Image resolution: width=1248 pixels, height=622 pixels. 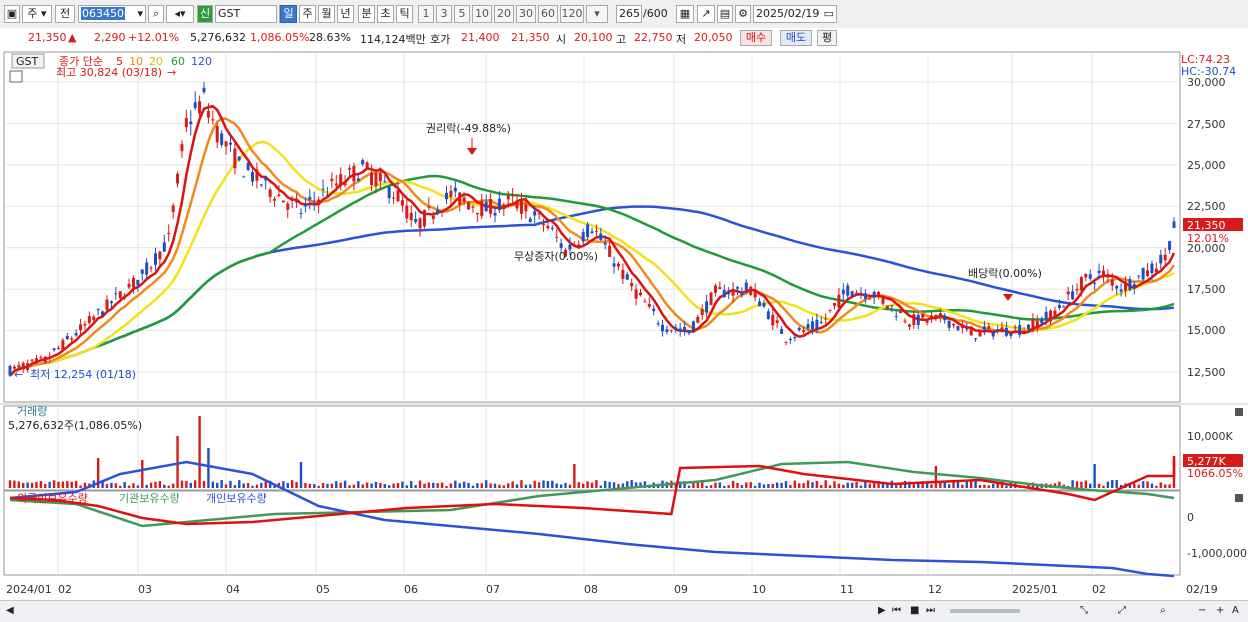 What do you see at coordinates (385, 14) in the screenshot?
I see `tab-second: 초` at bounding box center [385, 14].